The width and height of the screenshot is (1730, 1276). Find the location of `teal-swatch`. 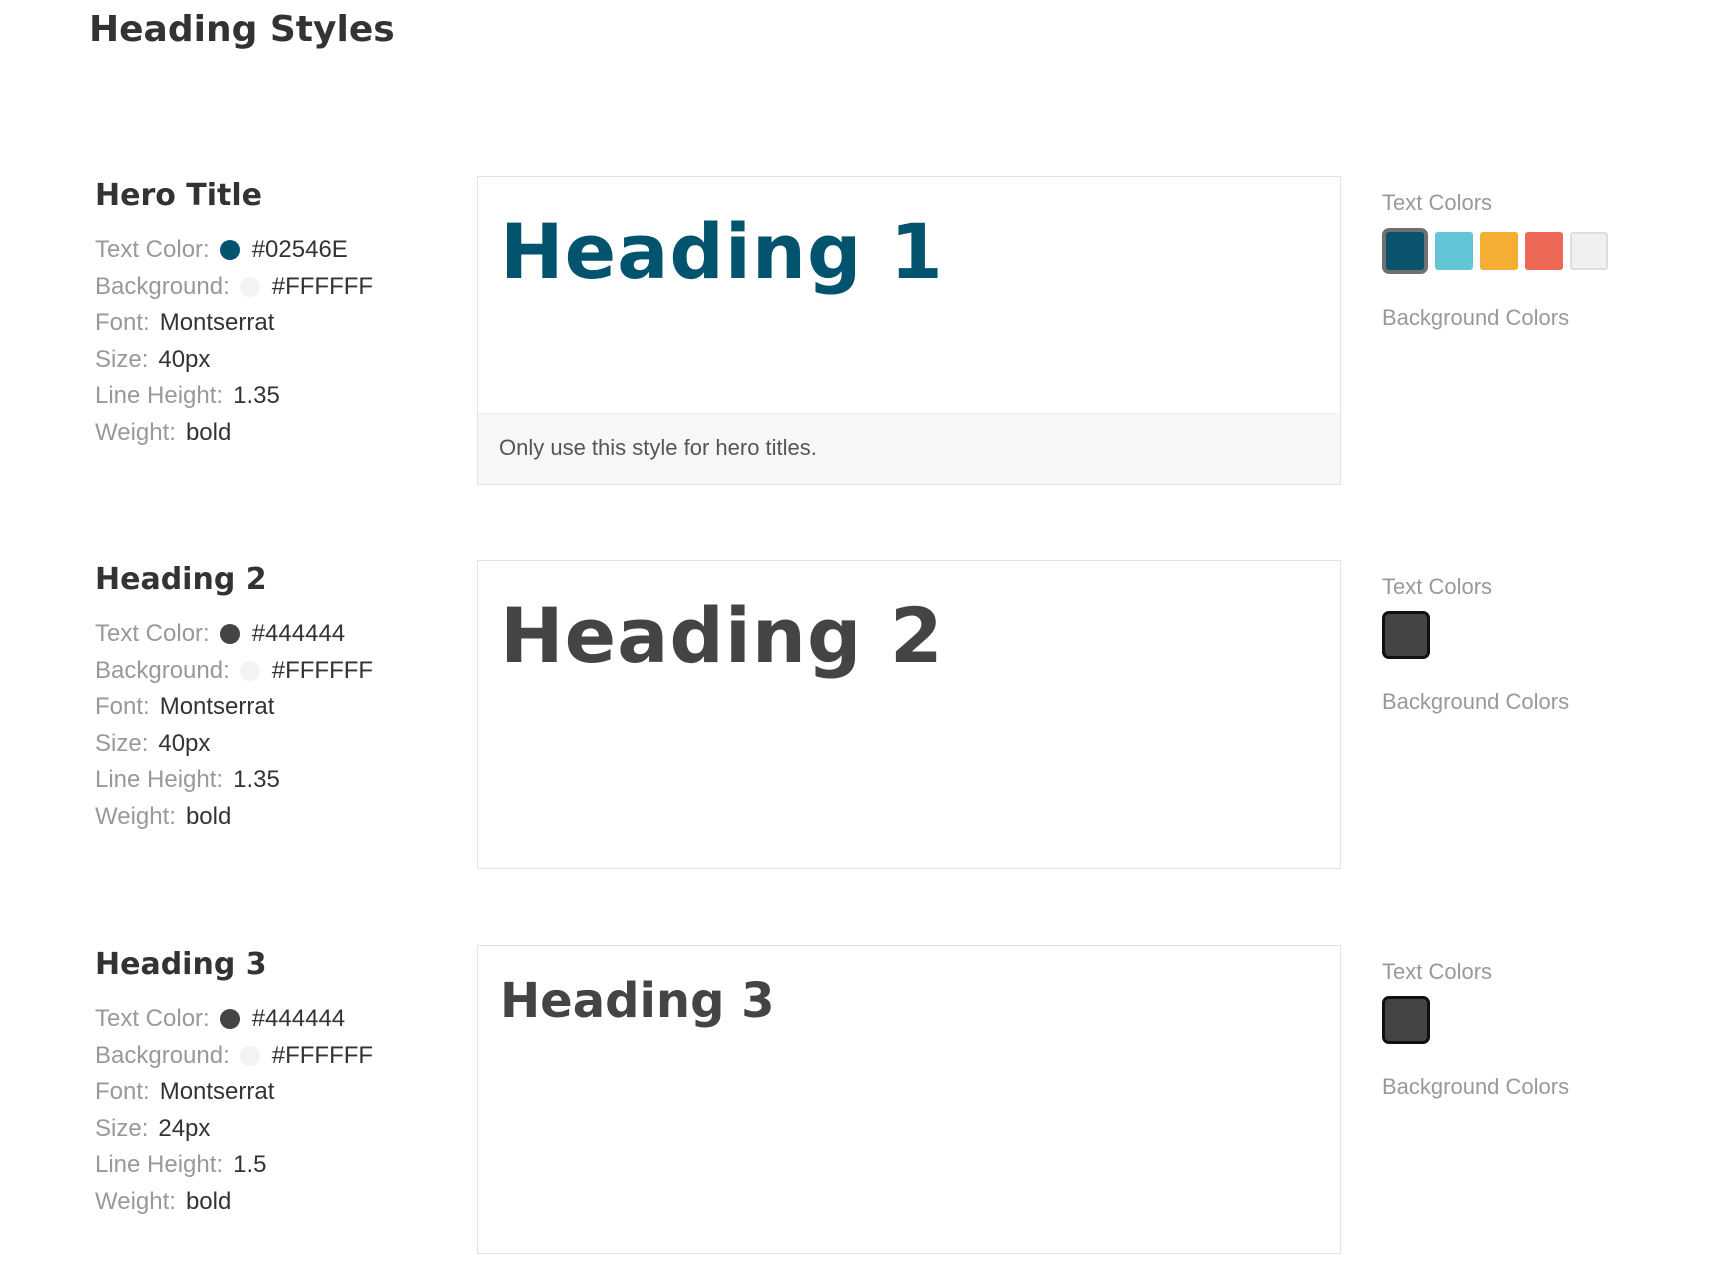

teal-swatch is located at coordinates (1405, 251).